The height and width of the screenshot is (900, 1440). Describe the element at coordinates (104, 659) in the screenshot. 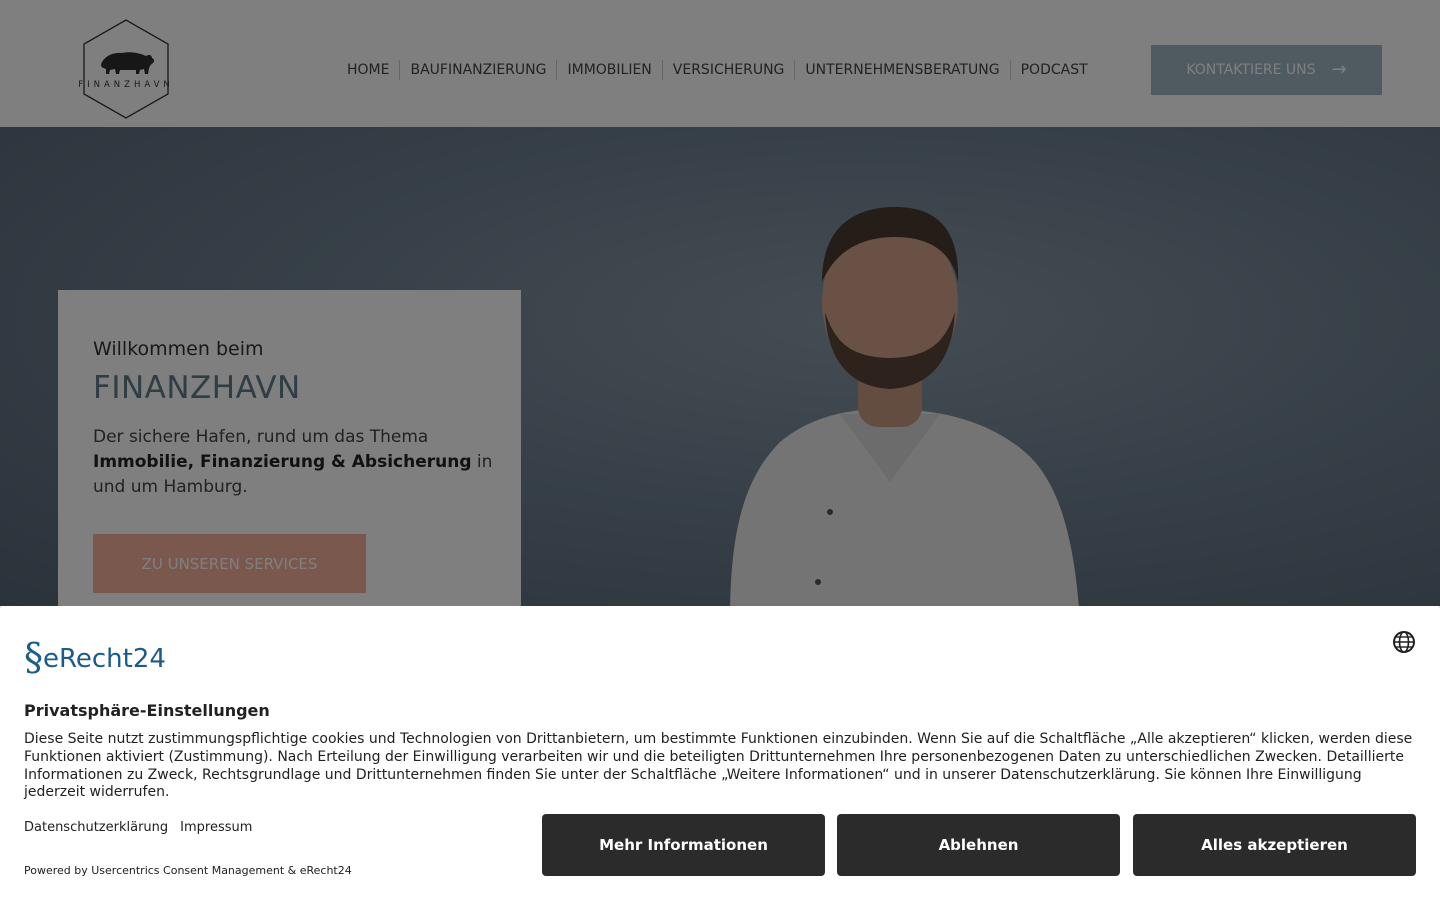

I see `erecht24-wordmark: eRecht24` at that location.